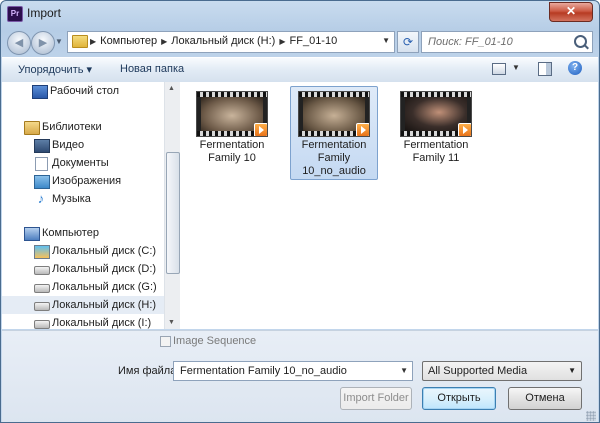 The image size is (600, 423). Describe the element at coordinates (459, 398) in the screenshot. I see `open-button: Открыть` at that location.